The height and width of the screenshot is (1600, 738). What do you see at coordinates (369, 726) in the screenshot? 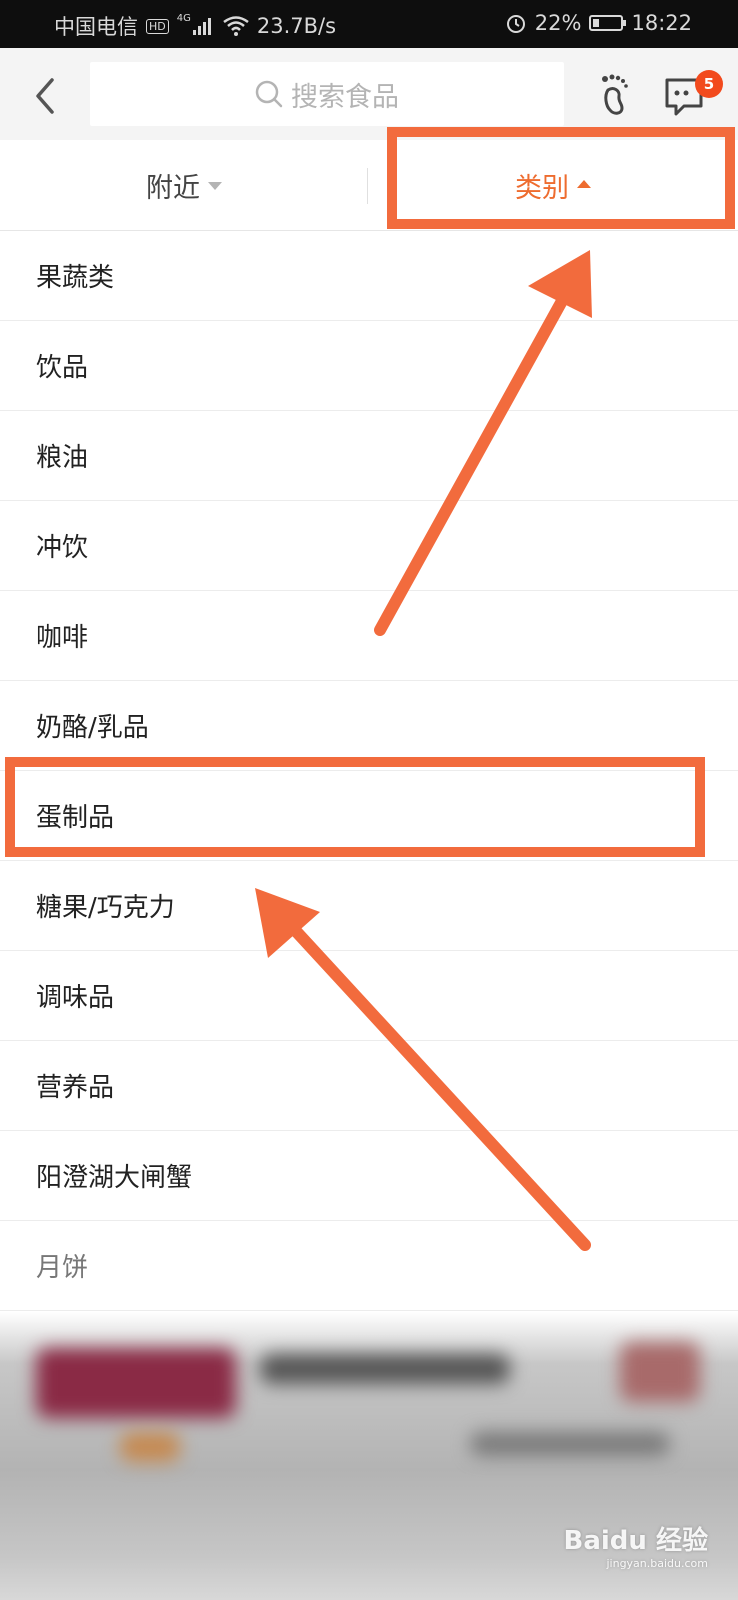
I see `category-item: 奶酪/乳品` at bounding box center [369, 726].